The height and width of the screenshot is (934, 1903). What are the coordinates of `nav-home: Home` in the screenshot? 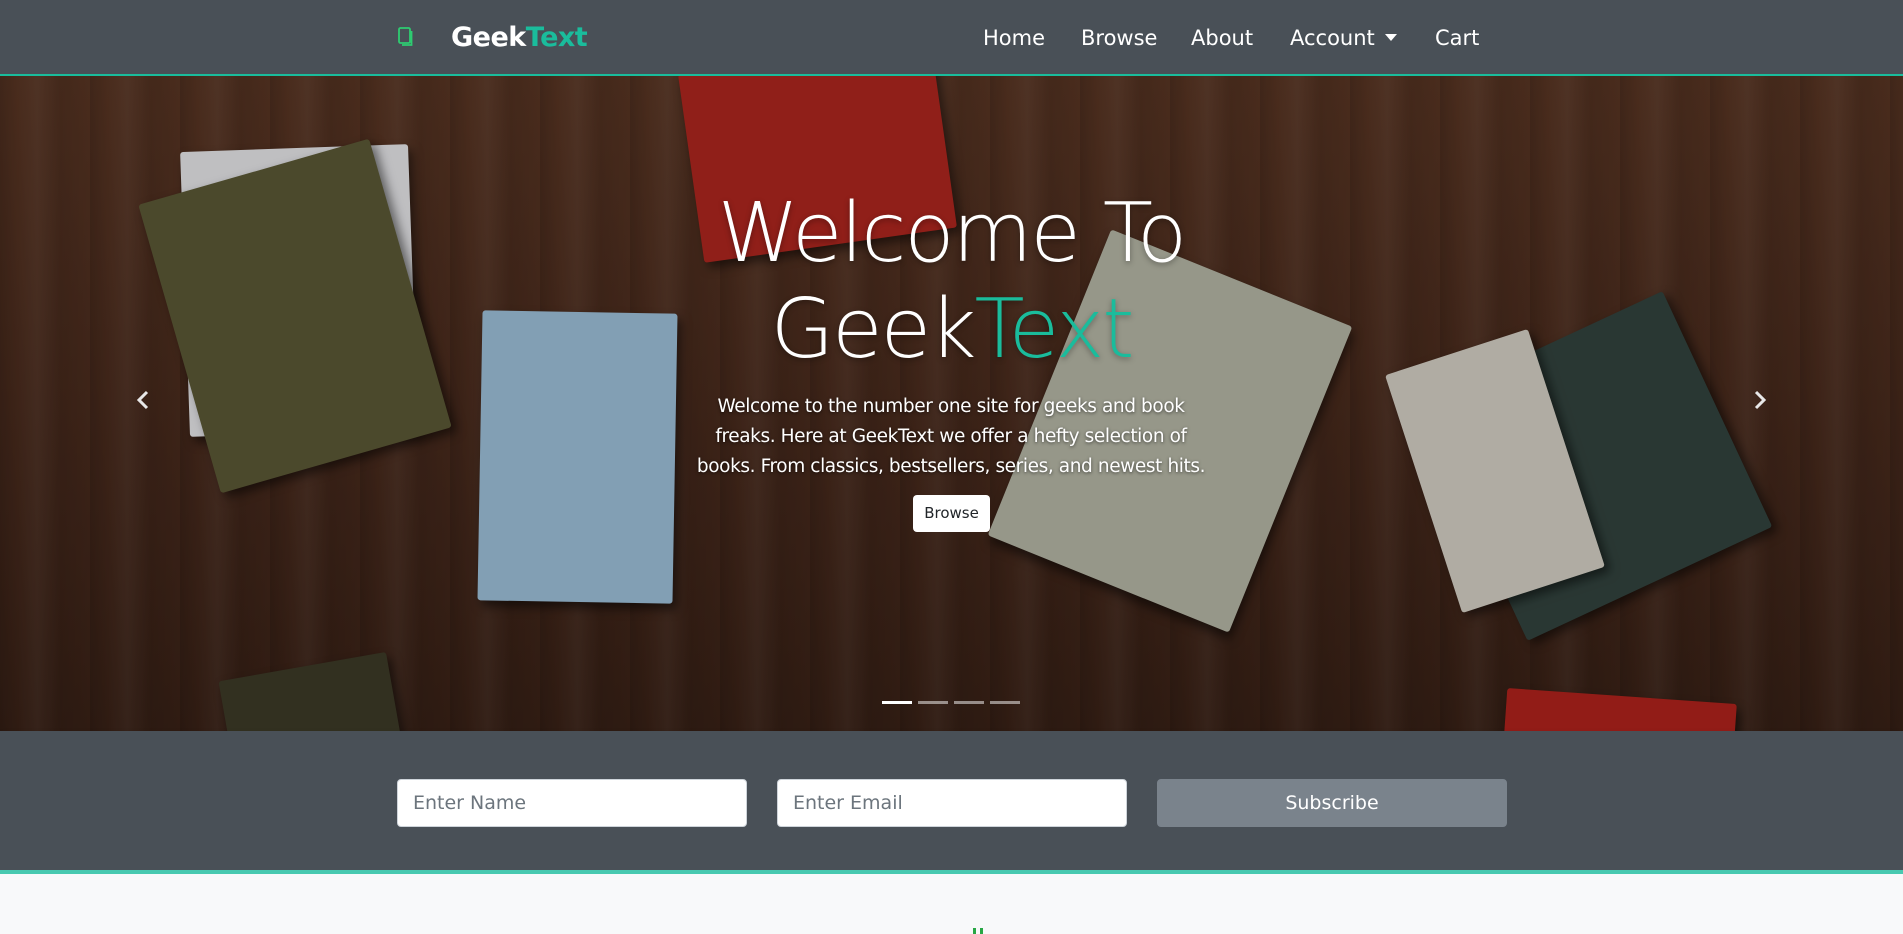 It's located at (1014, 38).